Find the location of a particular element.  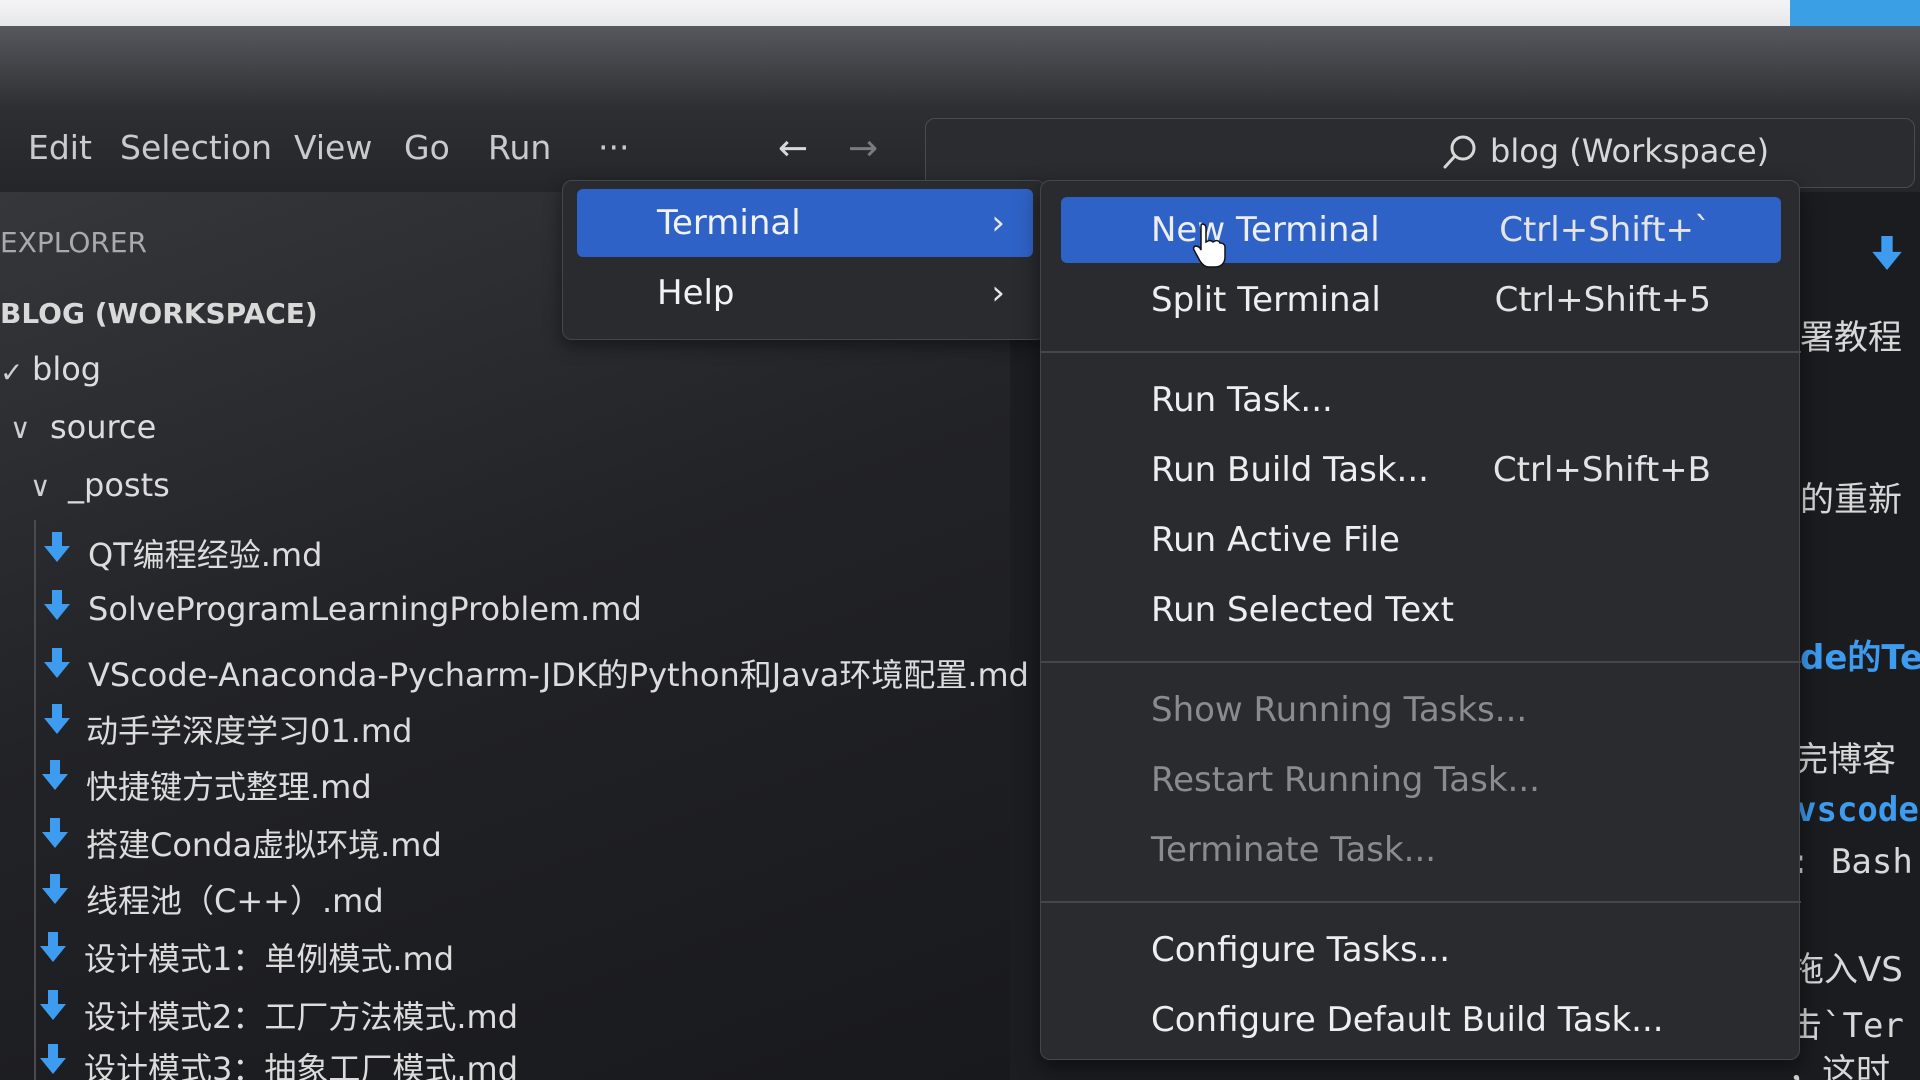

menu-item-label: Help is located at coordinates (696, 293).